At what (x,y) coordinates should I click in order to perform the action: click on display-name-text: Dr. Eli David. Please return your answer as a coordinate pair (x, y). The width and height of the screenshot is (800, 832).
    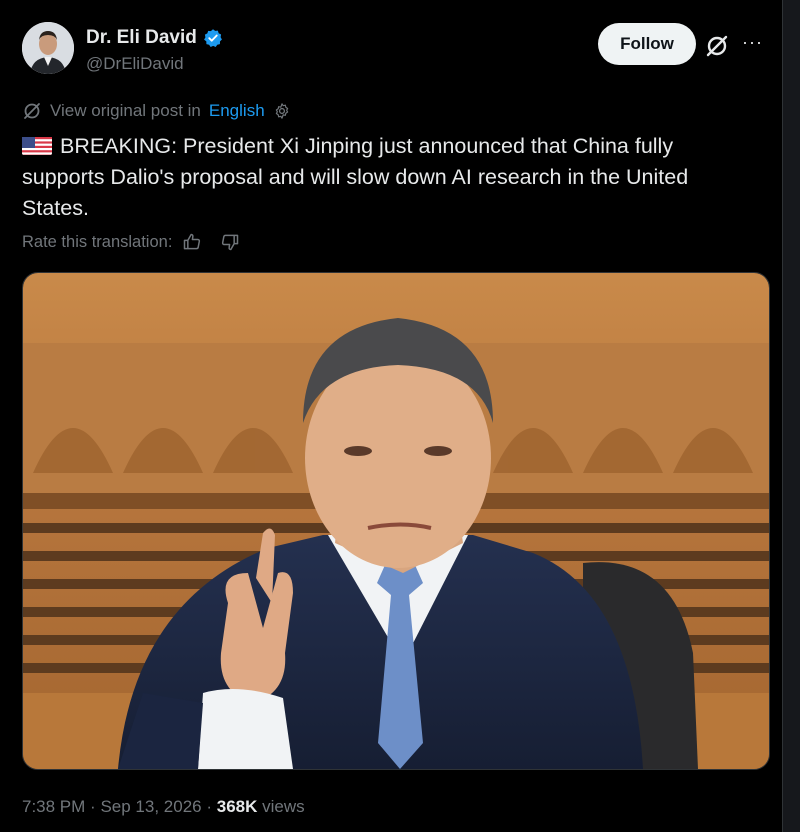
    Looking at the image, I should click on (141, 38).